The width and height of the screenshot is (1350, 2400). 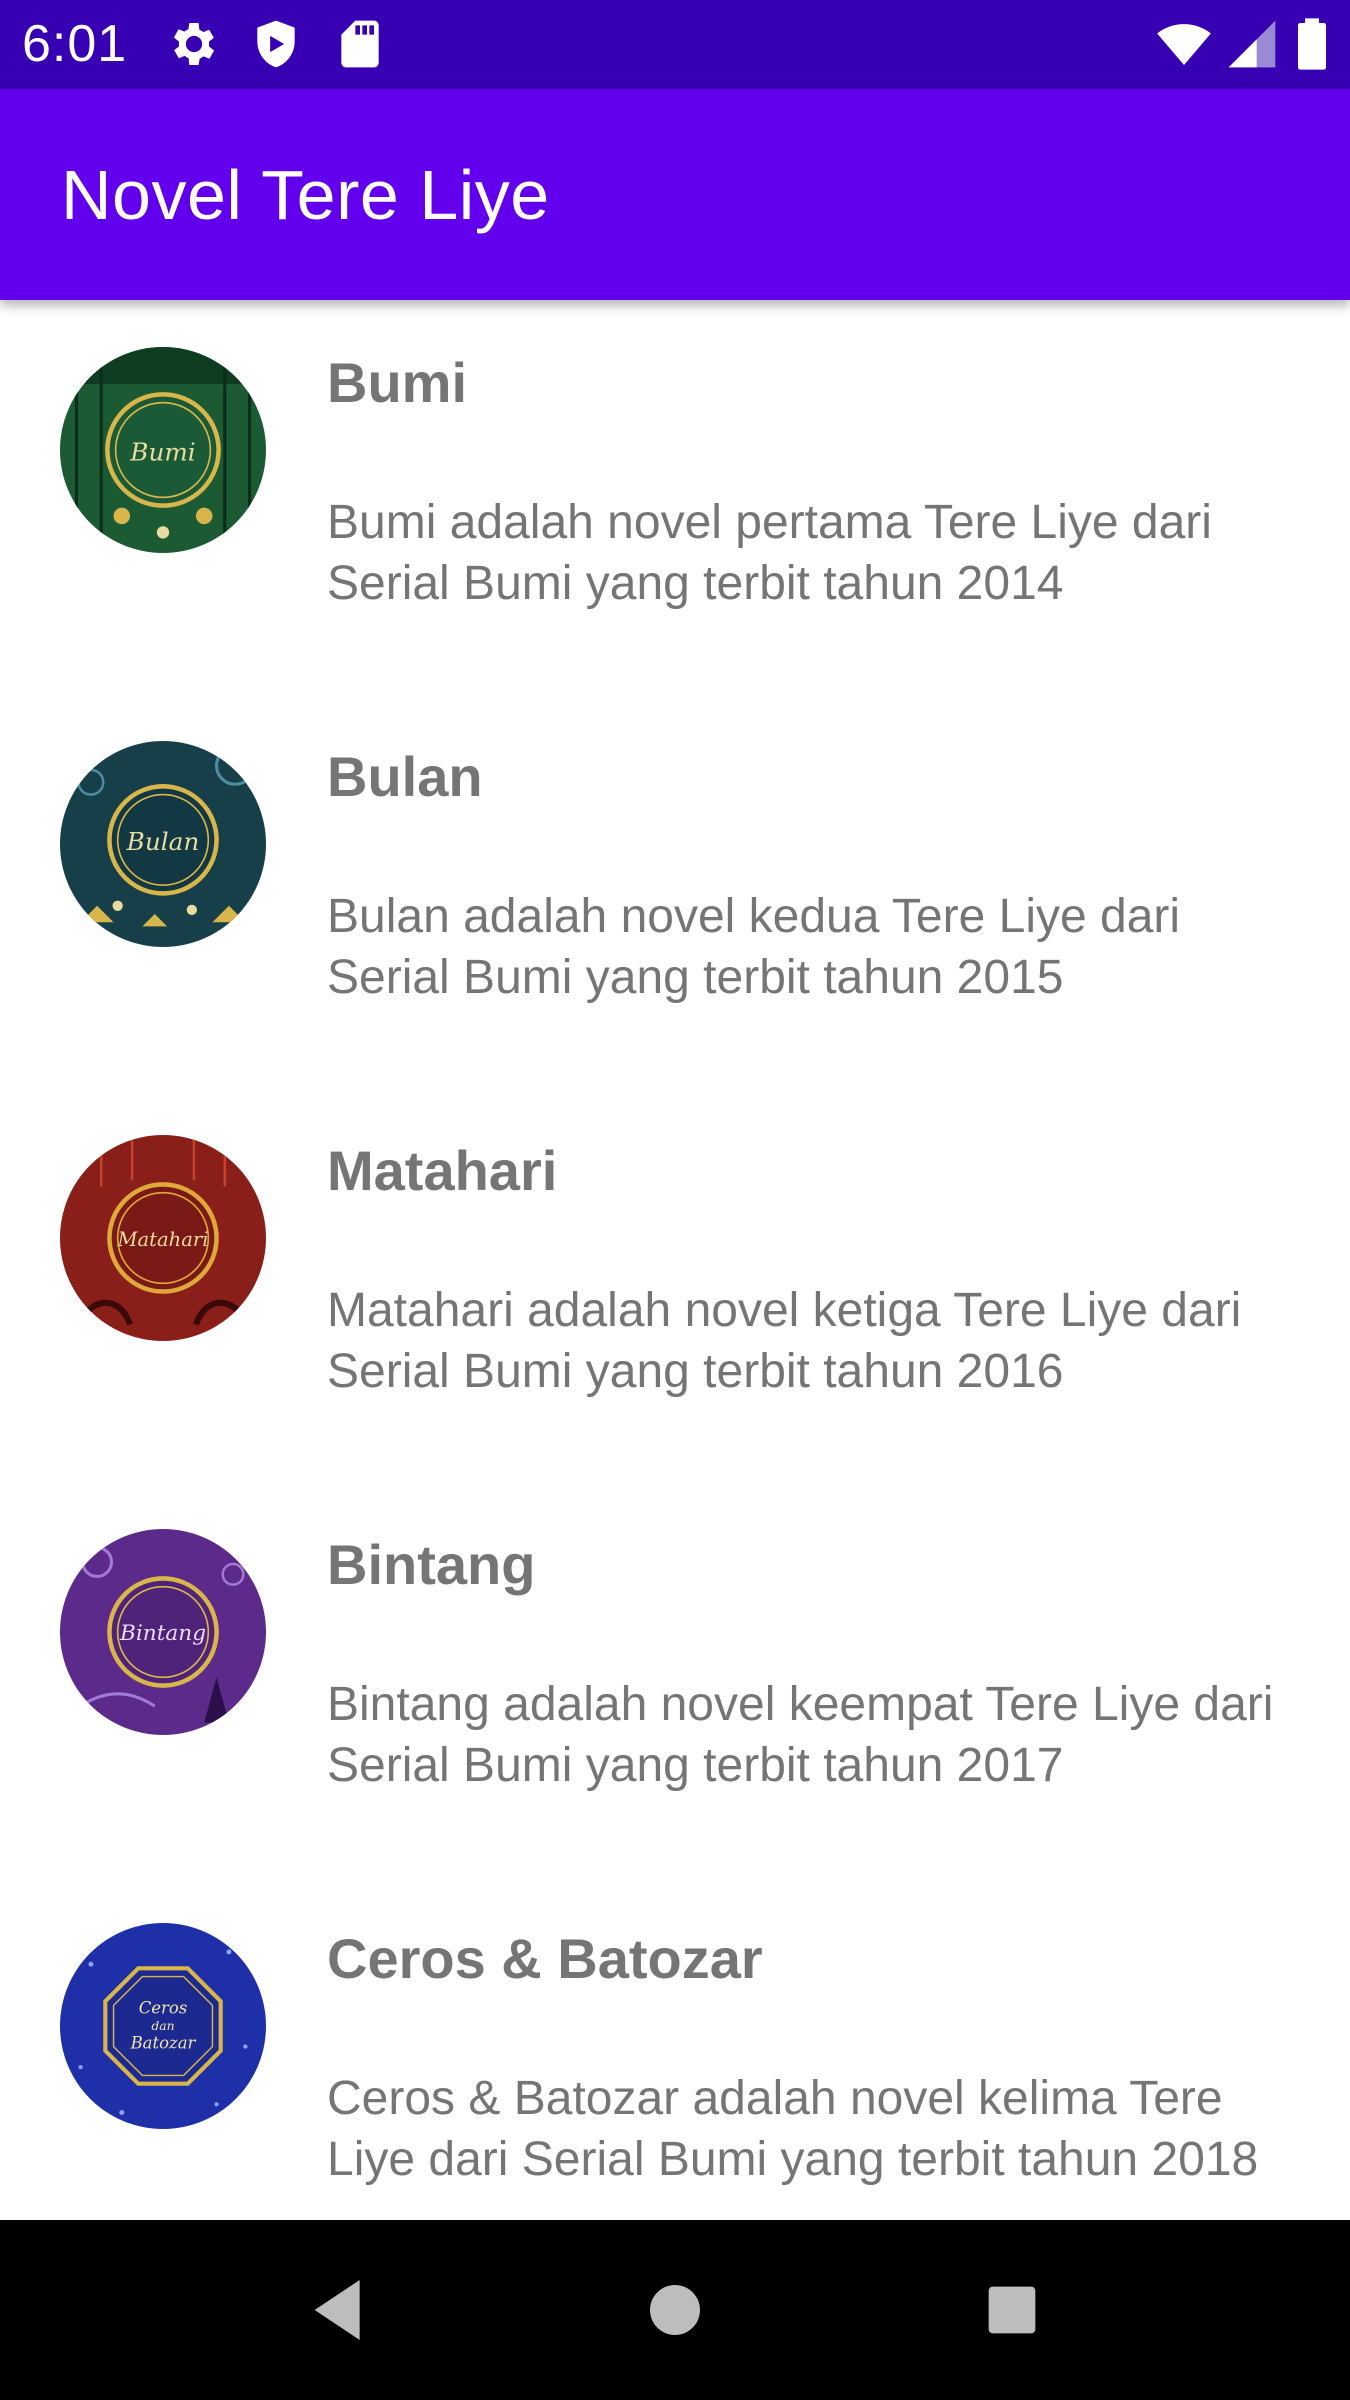 I want to click on novel-cover-image: Bintang, so click(x=163, y=1632).